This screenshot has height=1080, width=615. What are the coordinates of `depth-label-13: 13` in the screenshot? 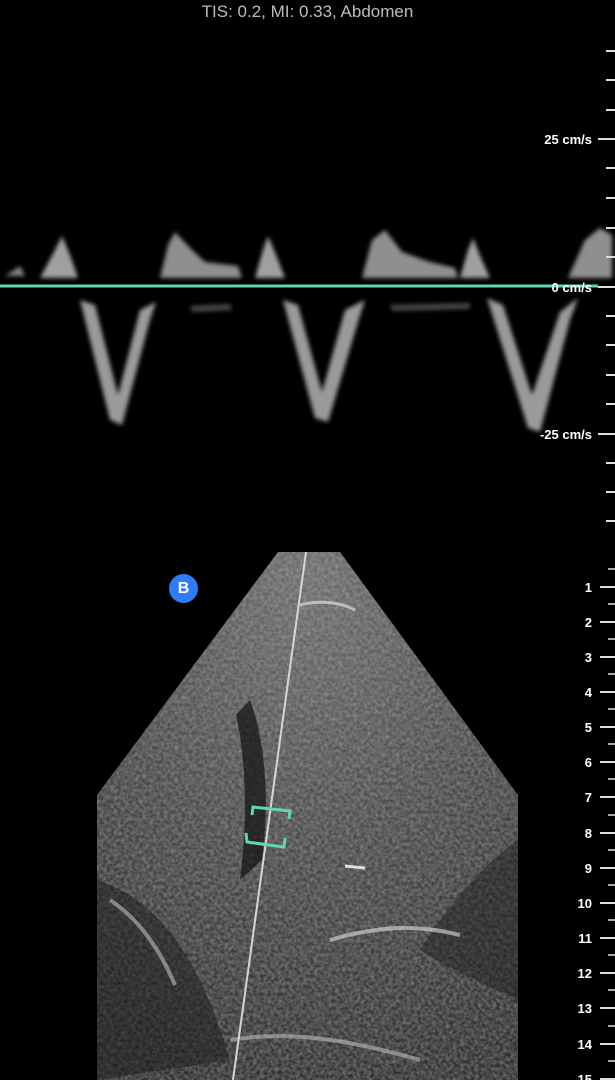 It's located at (585, 1008).